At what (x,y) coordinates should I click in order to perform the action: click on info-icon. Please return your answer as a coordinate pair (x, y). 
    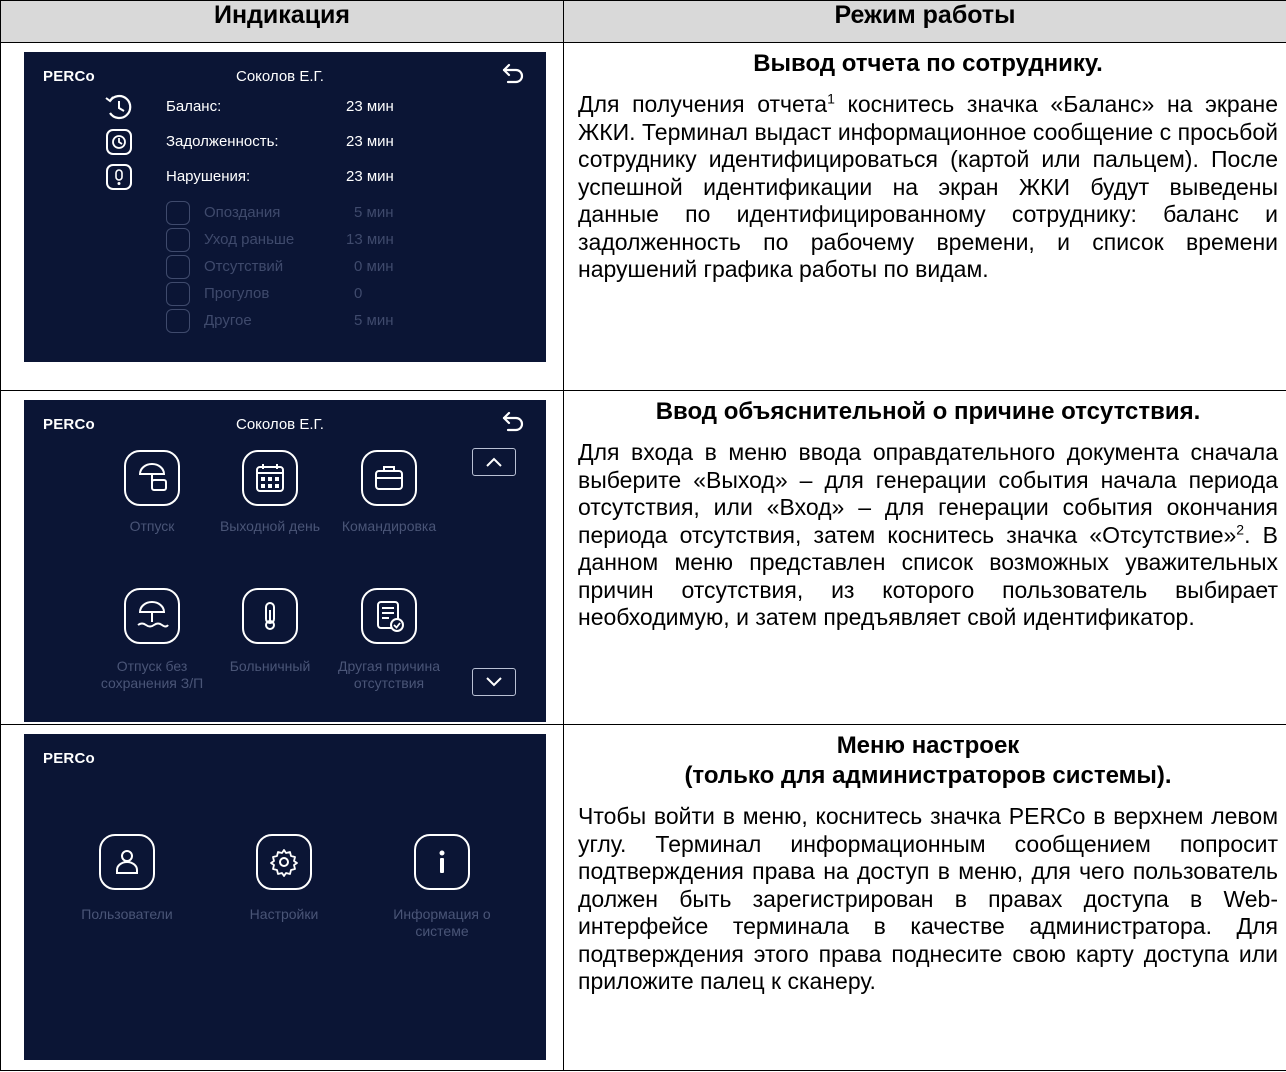
    Looking at the image, I should click on (442, 862).